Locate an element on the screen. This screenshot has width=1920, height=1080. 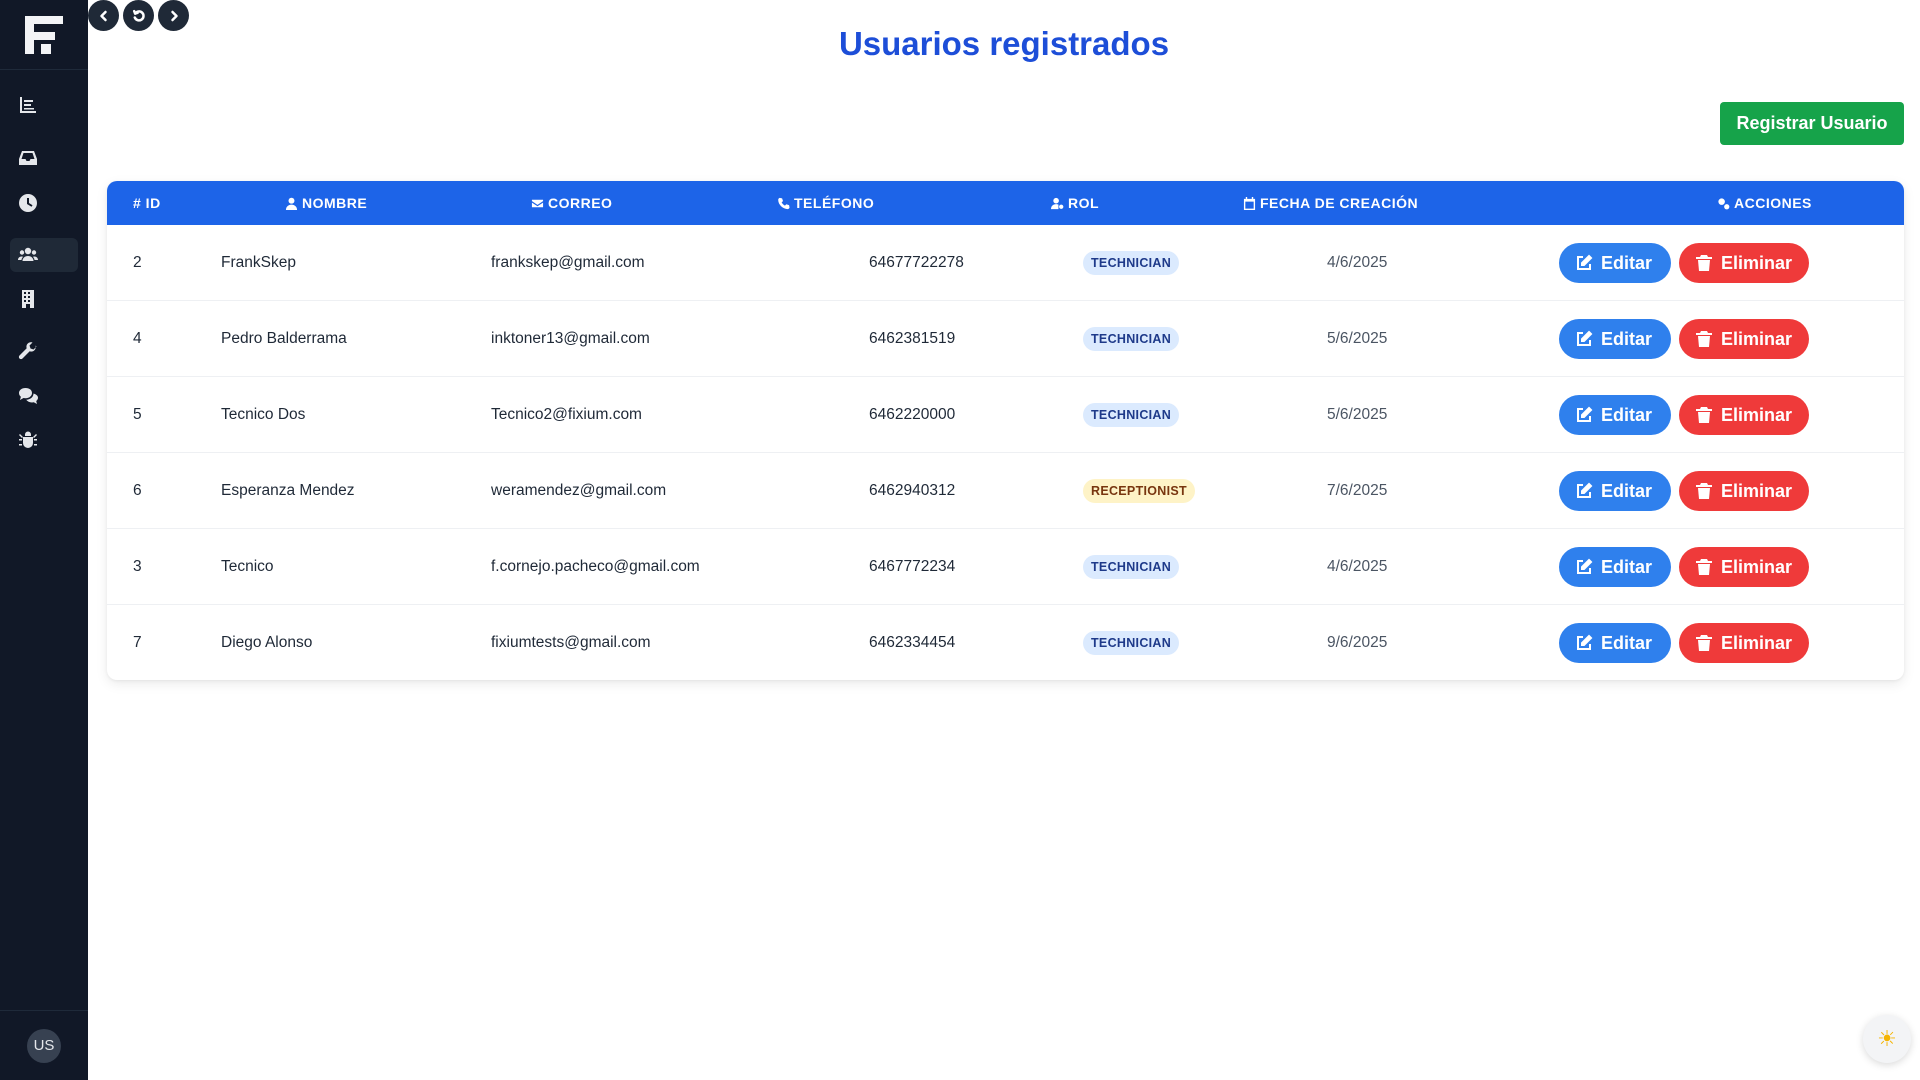
cell-date: 9/6/2025 is located at coordinates (1357, 642).